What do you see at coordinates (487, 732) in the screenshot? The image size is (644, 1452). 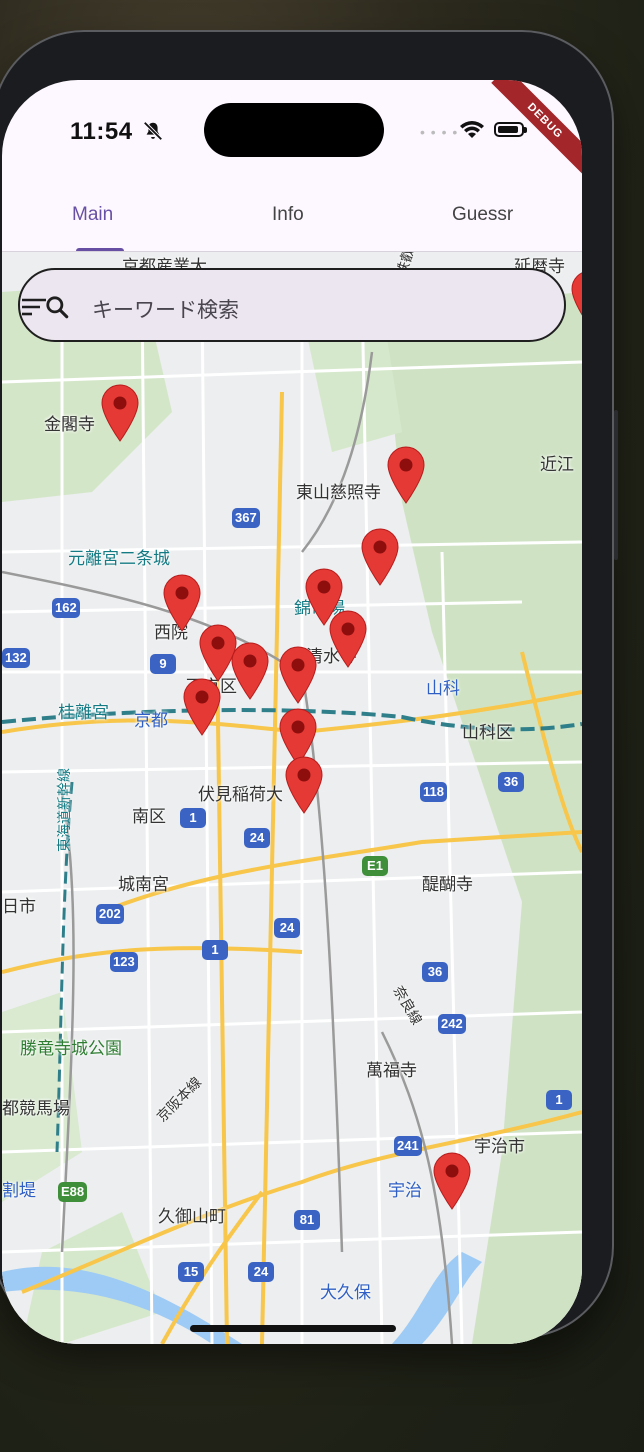 I see `map-label: 山科区` at bounding box center [487, 732].